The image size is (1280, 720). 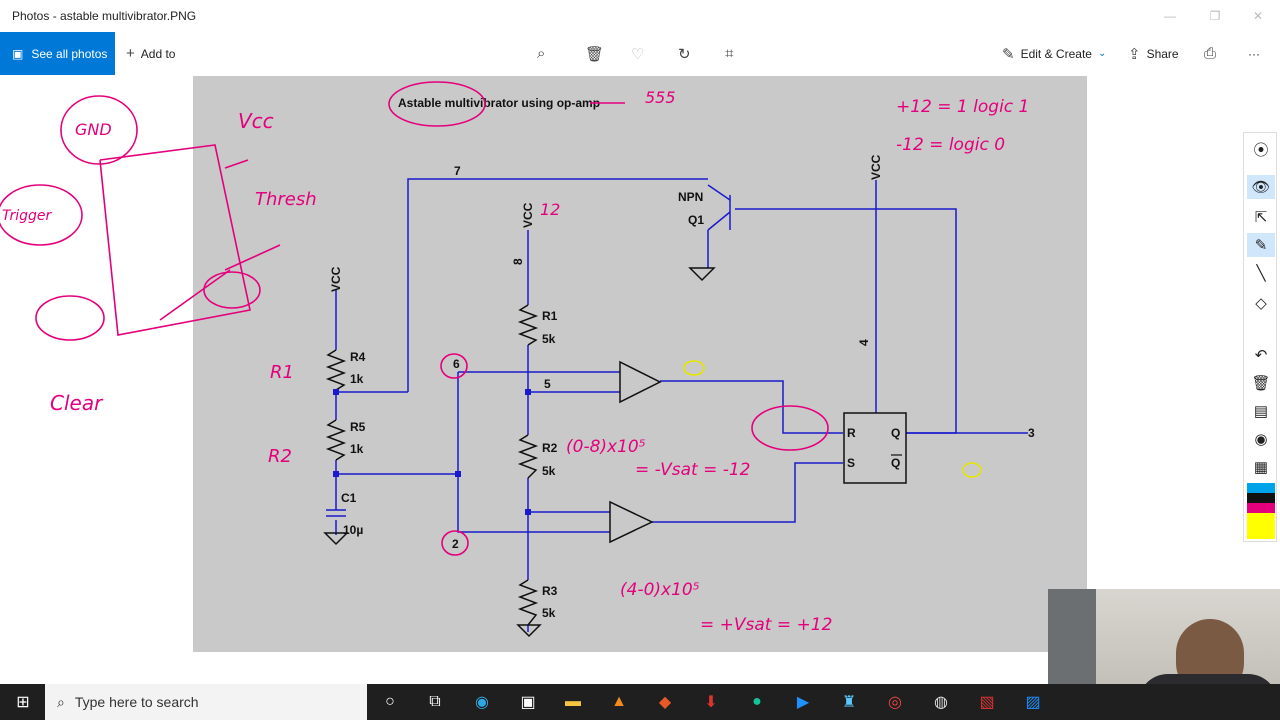 I want to click on pin-icon: ⦿, so click(x=1261, y=149).